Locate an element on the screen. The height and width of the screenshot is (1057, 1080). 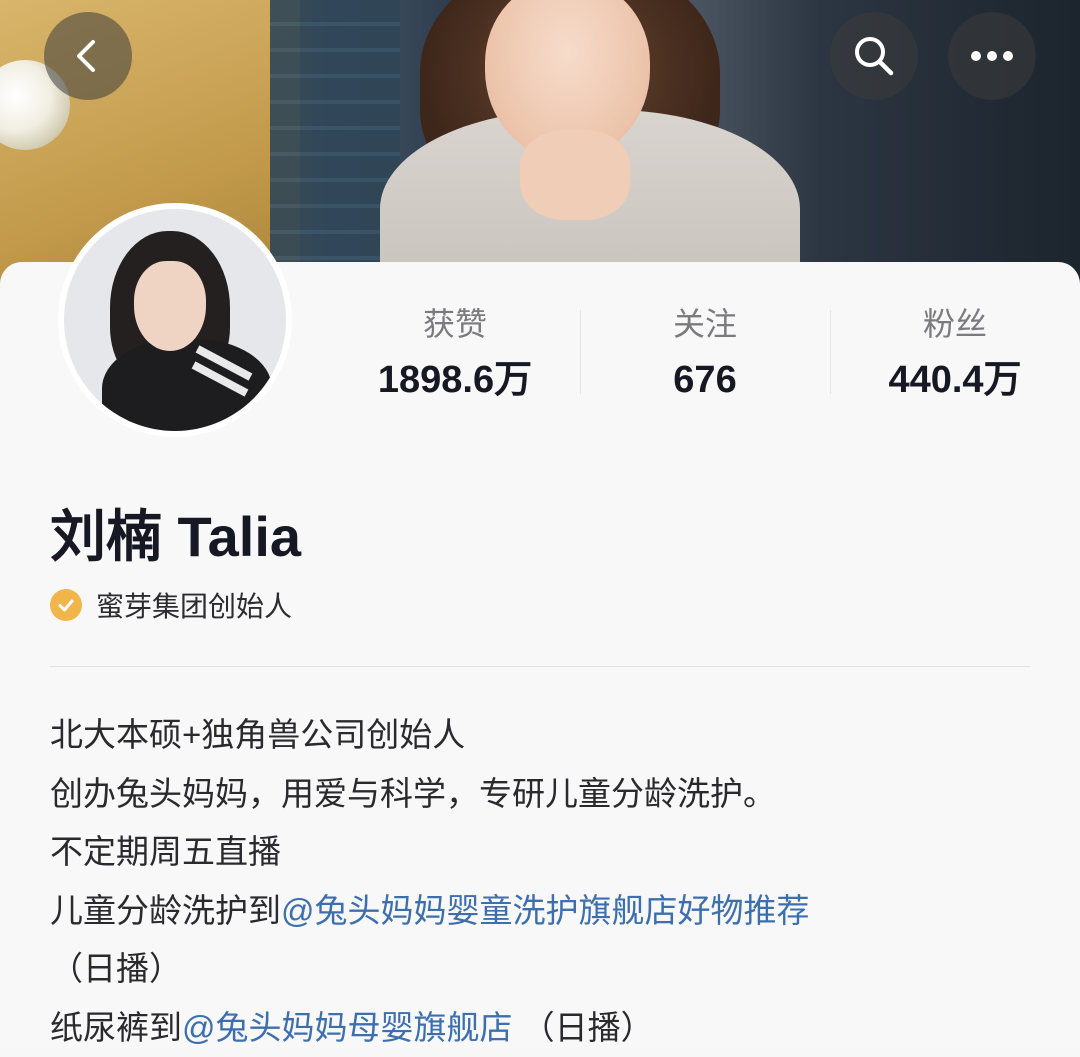
back-button is located at coordinates (88, 56).